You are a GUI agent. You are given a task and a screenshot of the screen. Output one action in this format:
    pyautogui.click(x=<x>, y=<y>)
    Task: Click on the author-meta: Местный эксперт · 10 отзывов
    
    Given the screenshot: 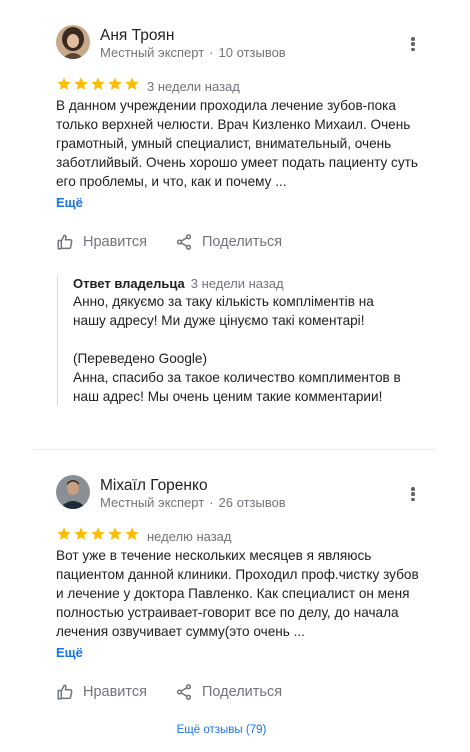 What is the action you would take?
    pyautogui.click(x=193, y=52)
    